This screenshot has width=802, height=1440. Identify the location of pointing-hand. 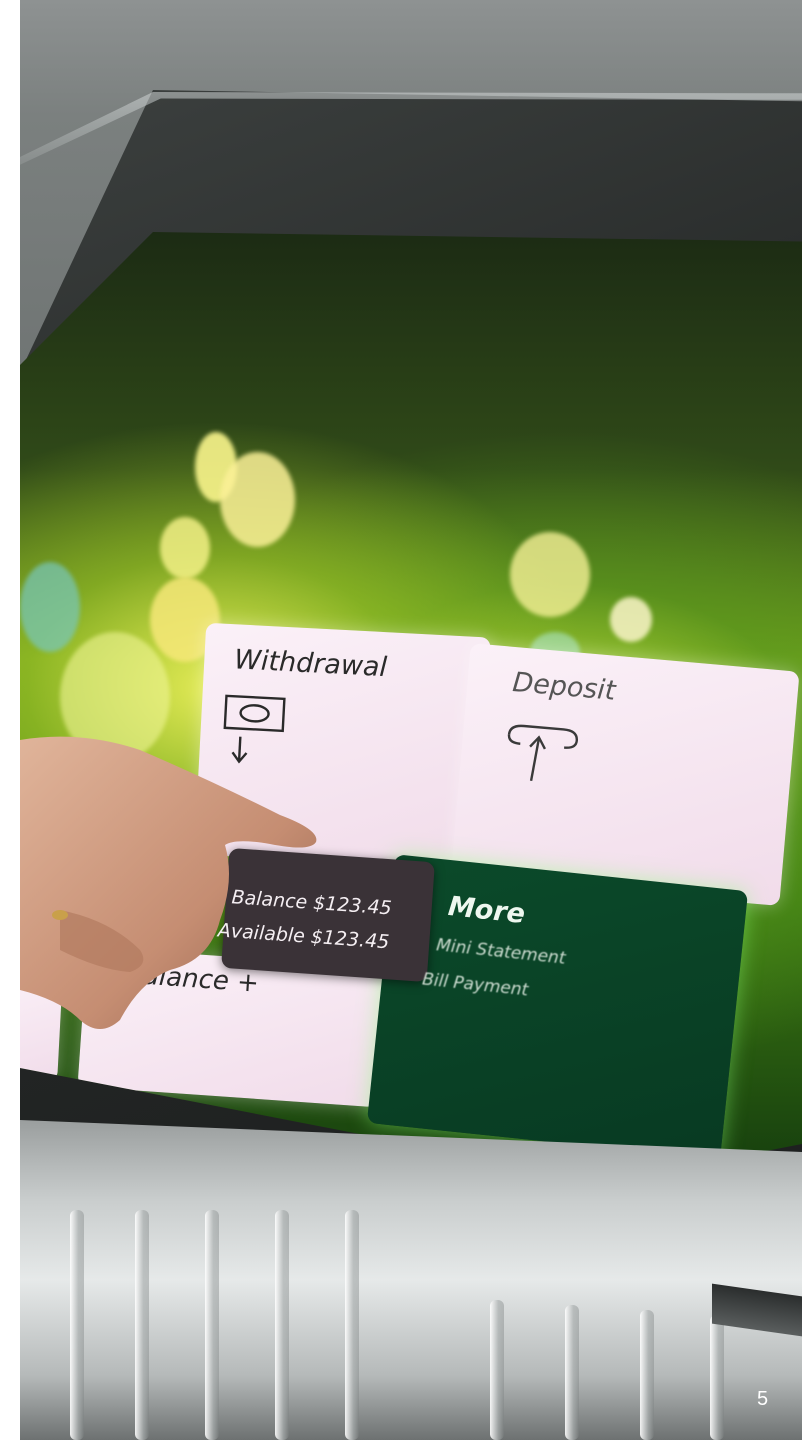
(168, 882).